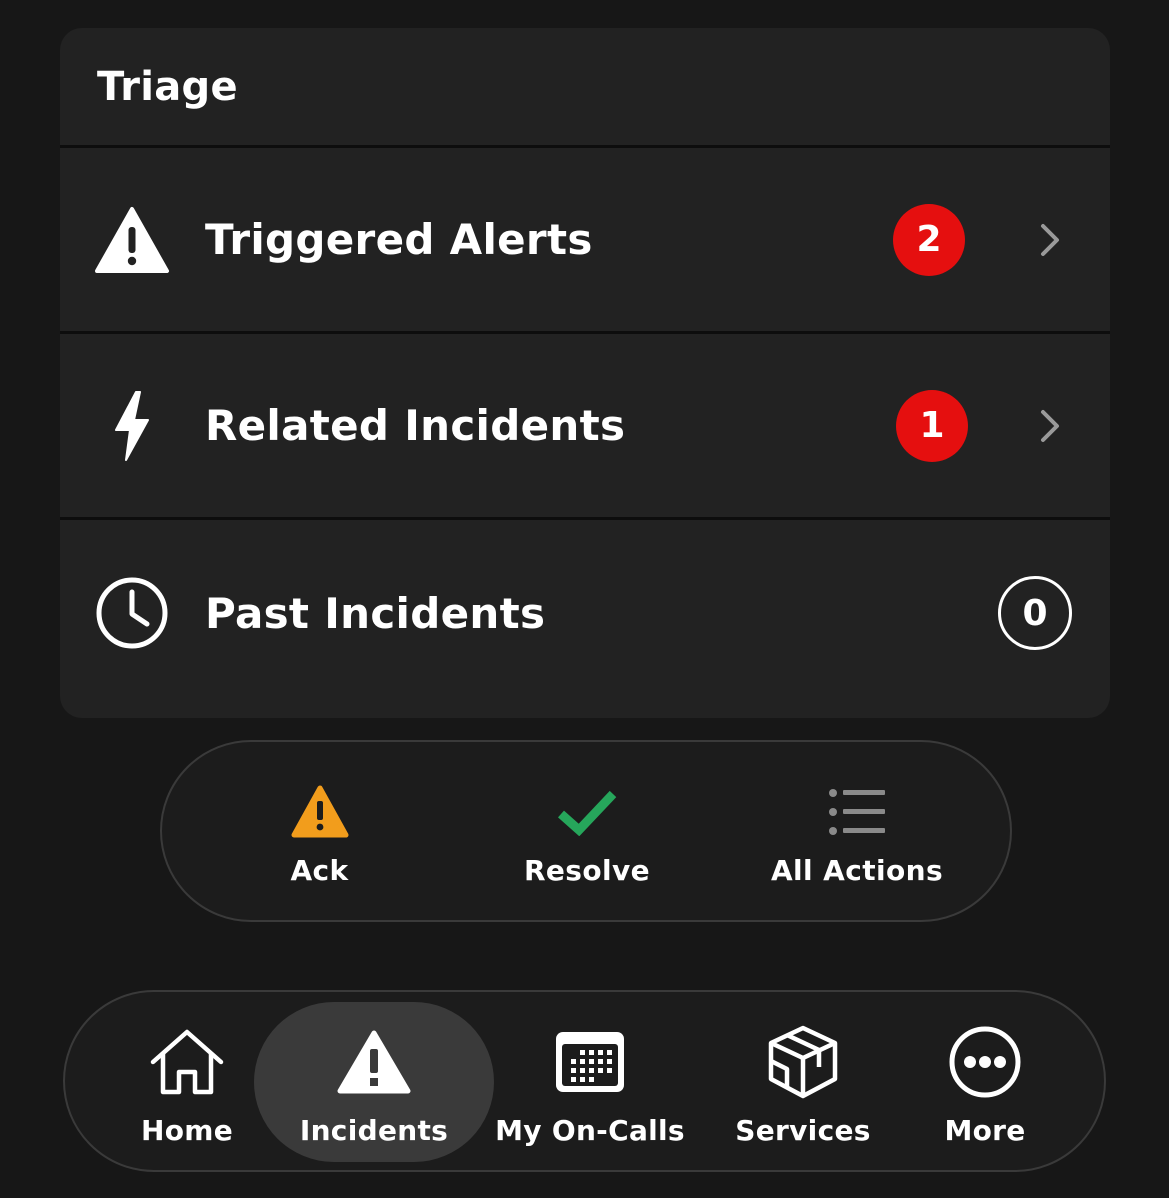 The image size is (1169, 1198). I want to click on list-icon, so click(857, 812).